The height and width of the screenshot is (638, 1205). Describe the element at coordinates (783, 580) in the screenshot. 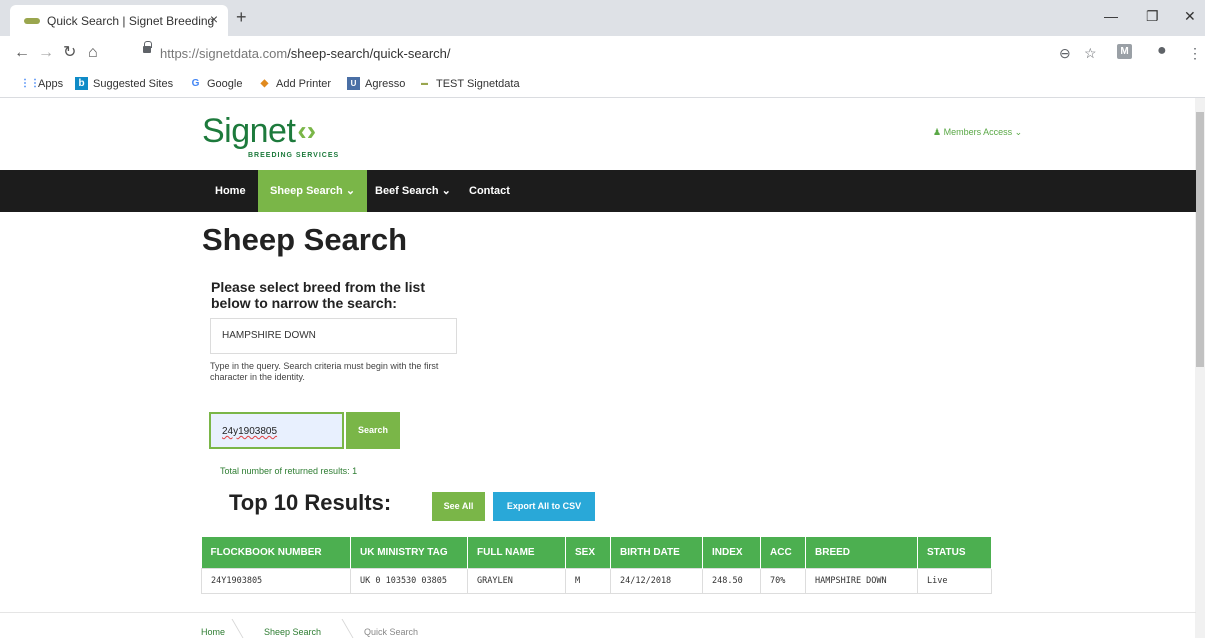

I see `cell-acc: 70%` at that location.